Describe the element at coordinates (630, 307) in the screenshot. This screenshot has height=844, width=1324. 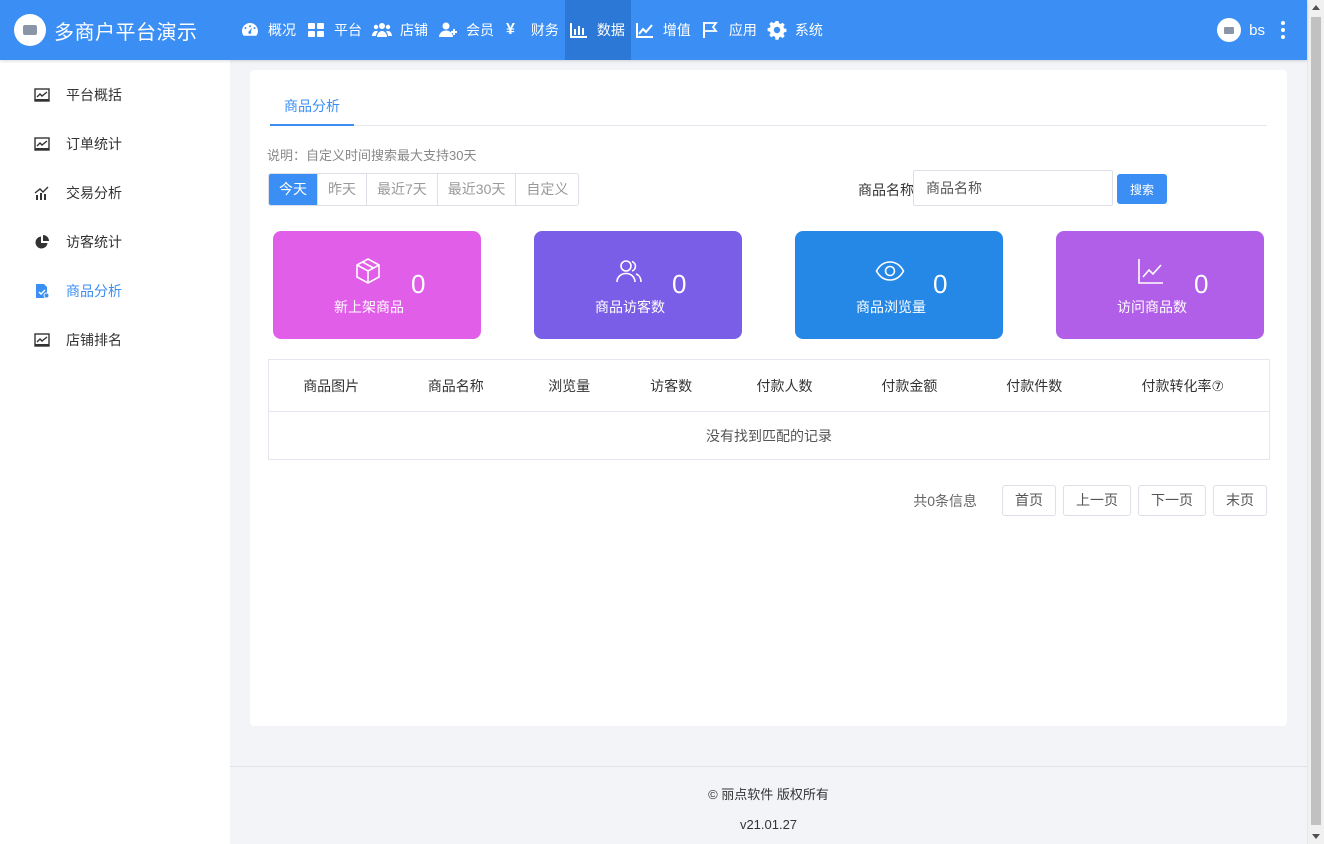
I see `stat-label: 商品访客数` at that location.